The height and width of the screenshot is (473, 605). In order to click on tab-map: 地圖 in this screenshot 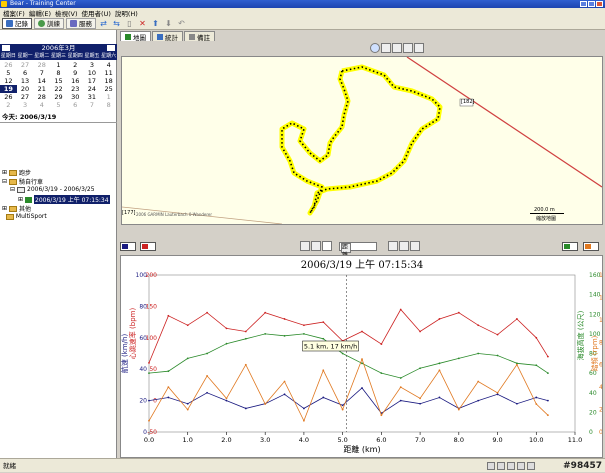, I will do `click(135, 36)`.